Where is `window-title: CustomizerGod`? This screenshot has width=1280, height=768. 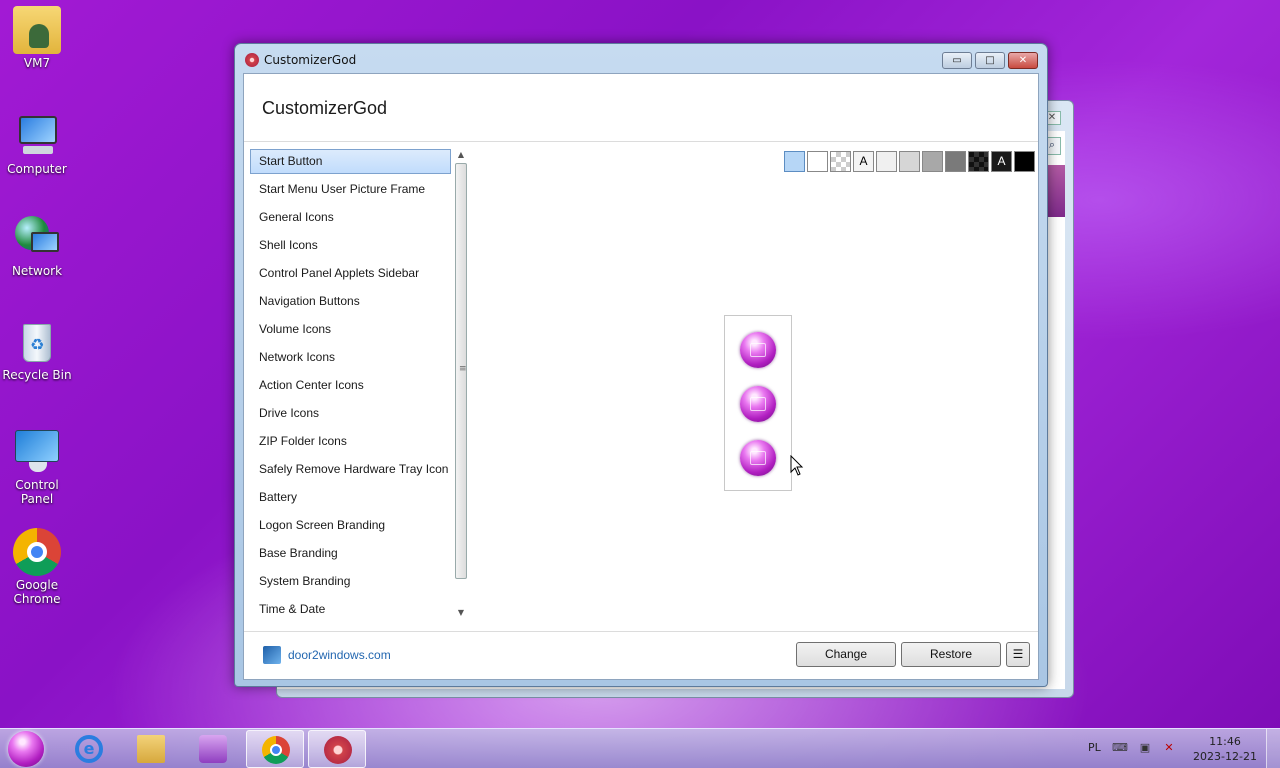 window-title: CustomizerGod is located at coordinates (310, 60).